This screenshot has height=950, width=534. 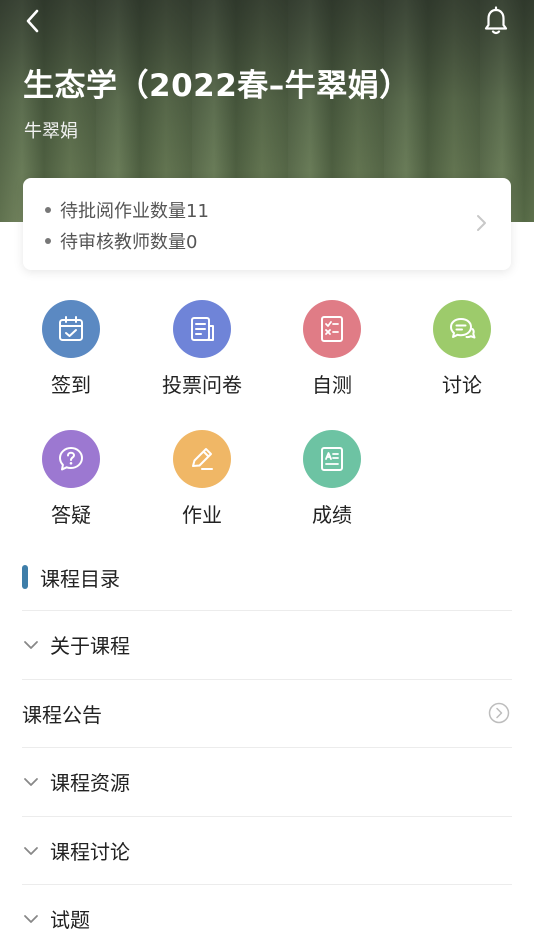 I want to click on catalog-row-announcements: 课程公告, so click(x=267, y=713).